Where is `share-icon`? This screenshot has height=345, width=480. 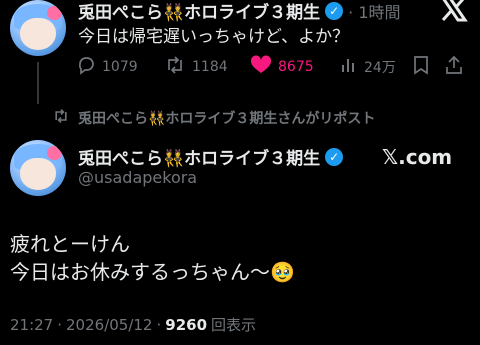 share-icon is located at coordinates (454, 67).